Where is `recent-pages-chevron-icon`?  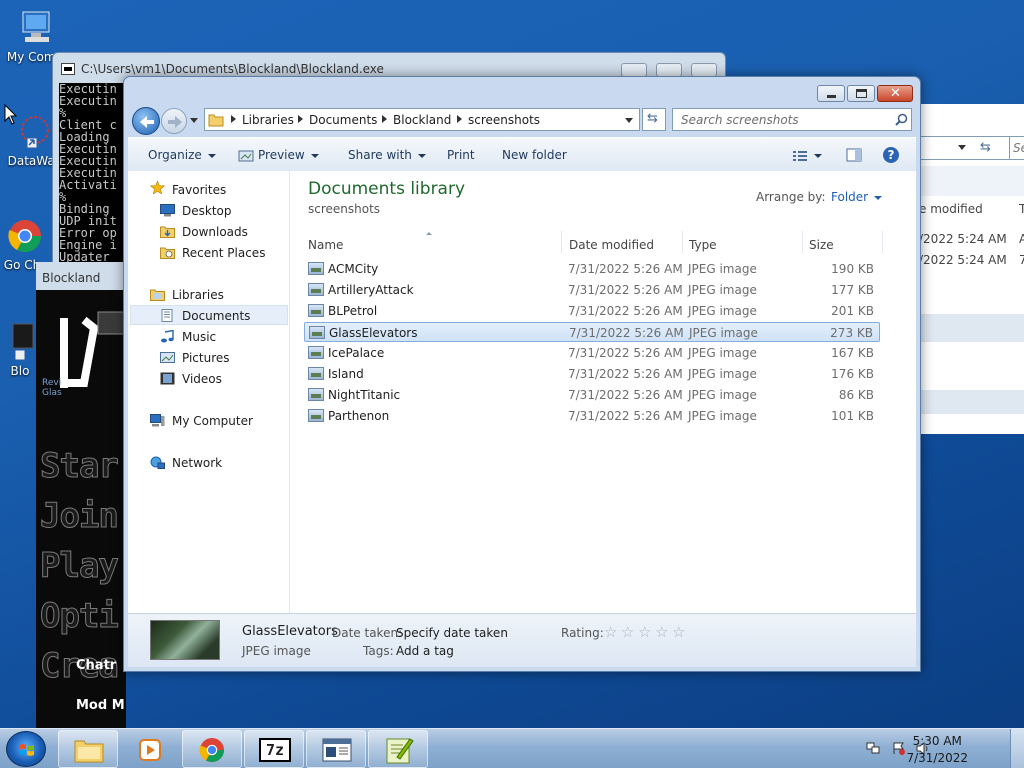 recent-pages-chevron-icon is located at coordinates (194, 120).